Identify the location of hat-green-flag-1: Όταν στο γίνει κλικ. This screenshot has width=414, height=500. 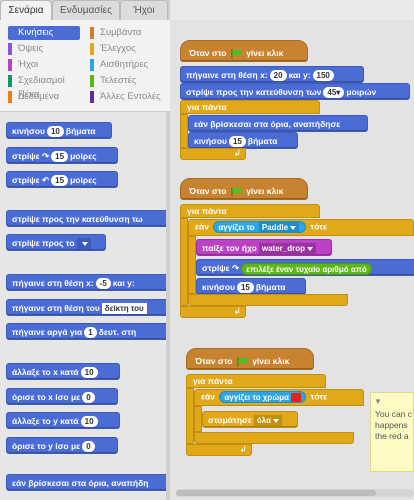
(244, 51).